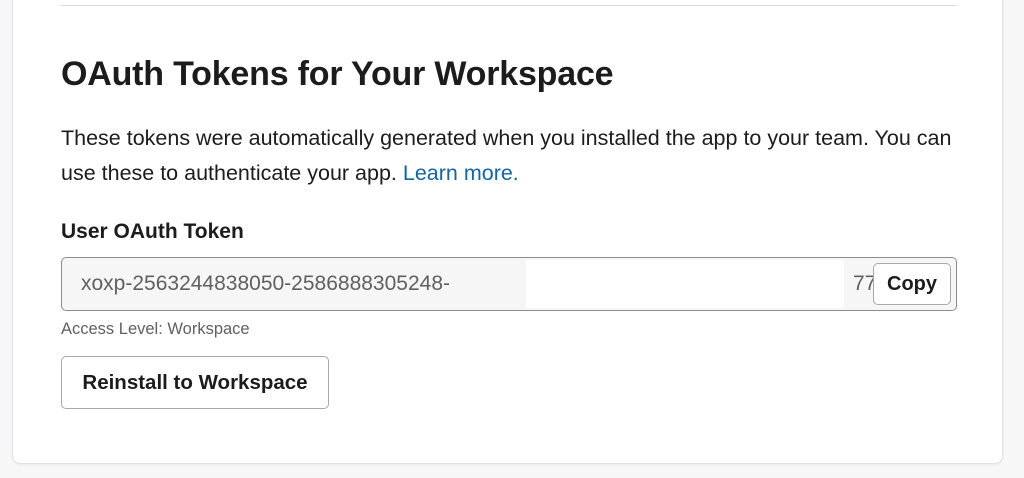 The width and height of the screenshot is (1024, 478). What do you see at coordinates (337, 74) in the screenshot?
I see `section-title: OAuth Tokens for Your Workspace` at bounding box center [337, 74].